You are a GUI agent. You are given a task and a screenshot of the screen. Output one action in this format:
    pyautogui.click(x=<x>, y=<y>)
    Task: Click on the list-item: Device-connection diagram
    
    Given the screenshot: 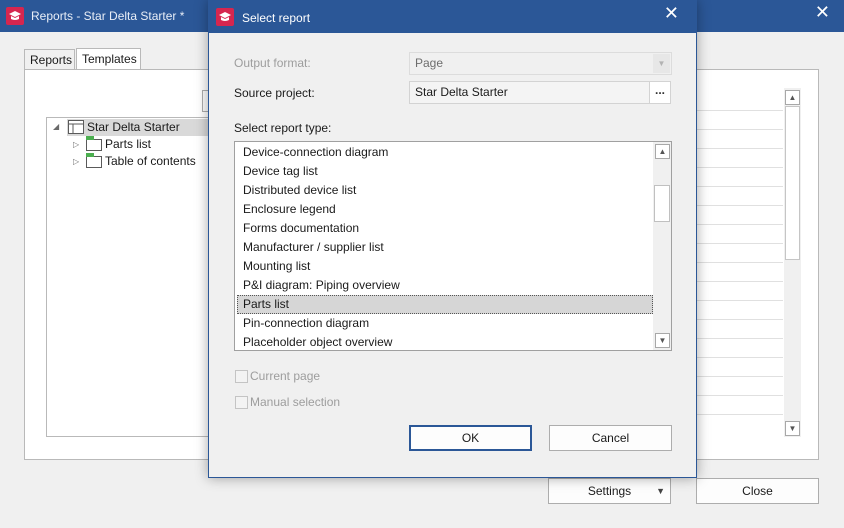 What is the action you would take?
    pyautogui.click(x=445, y=152)
    